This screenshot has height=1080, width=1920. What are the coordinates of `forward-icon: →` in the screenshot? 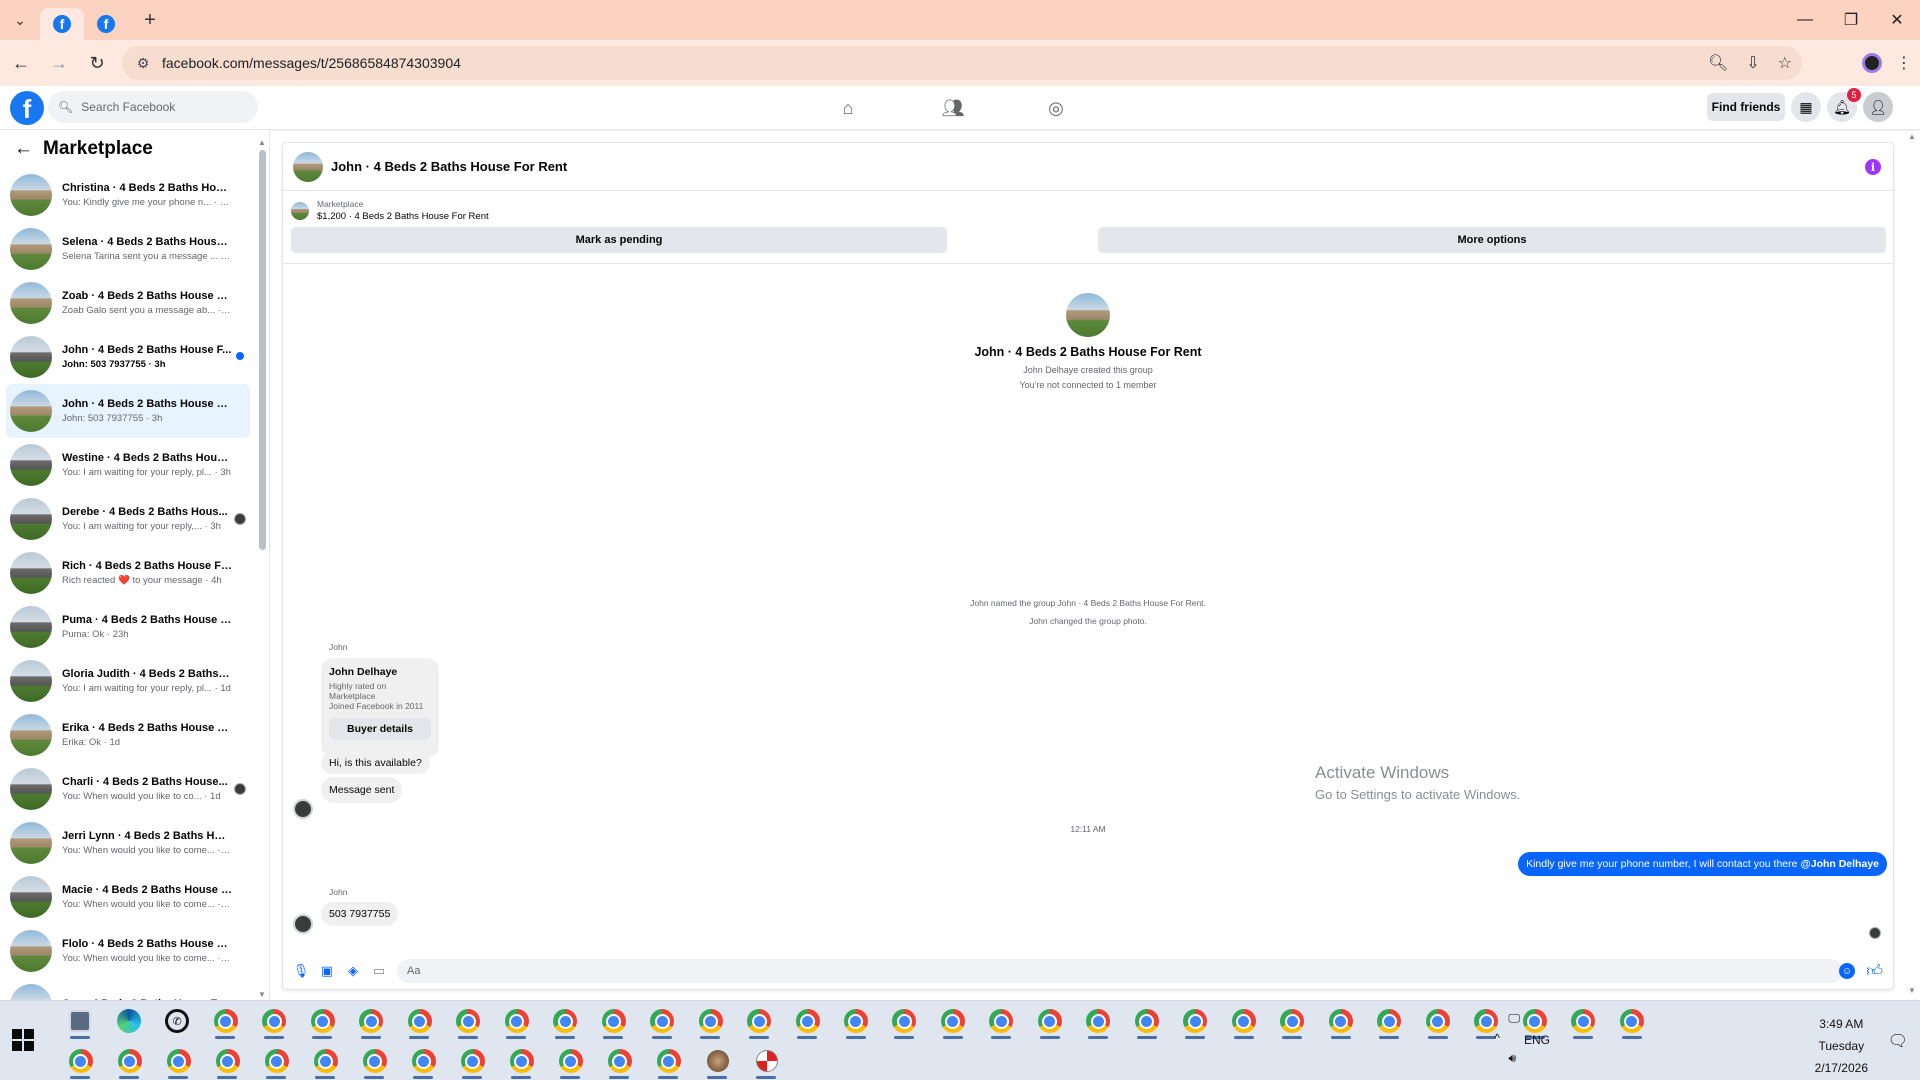 It's located at (59, 63).